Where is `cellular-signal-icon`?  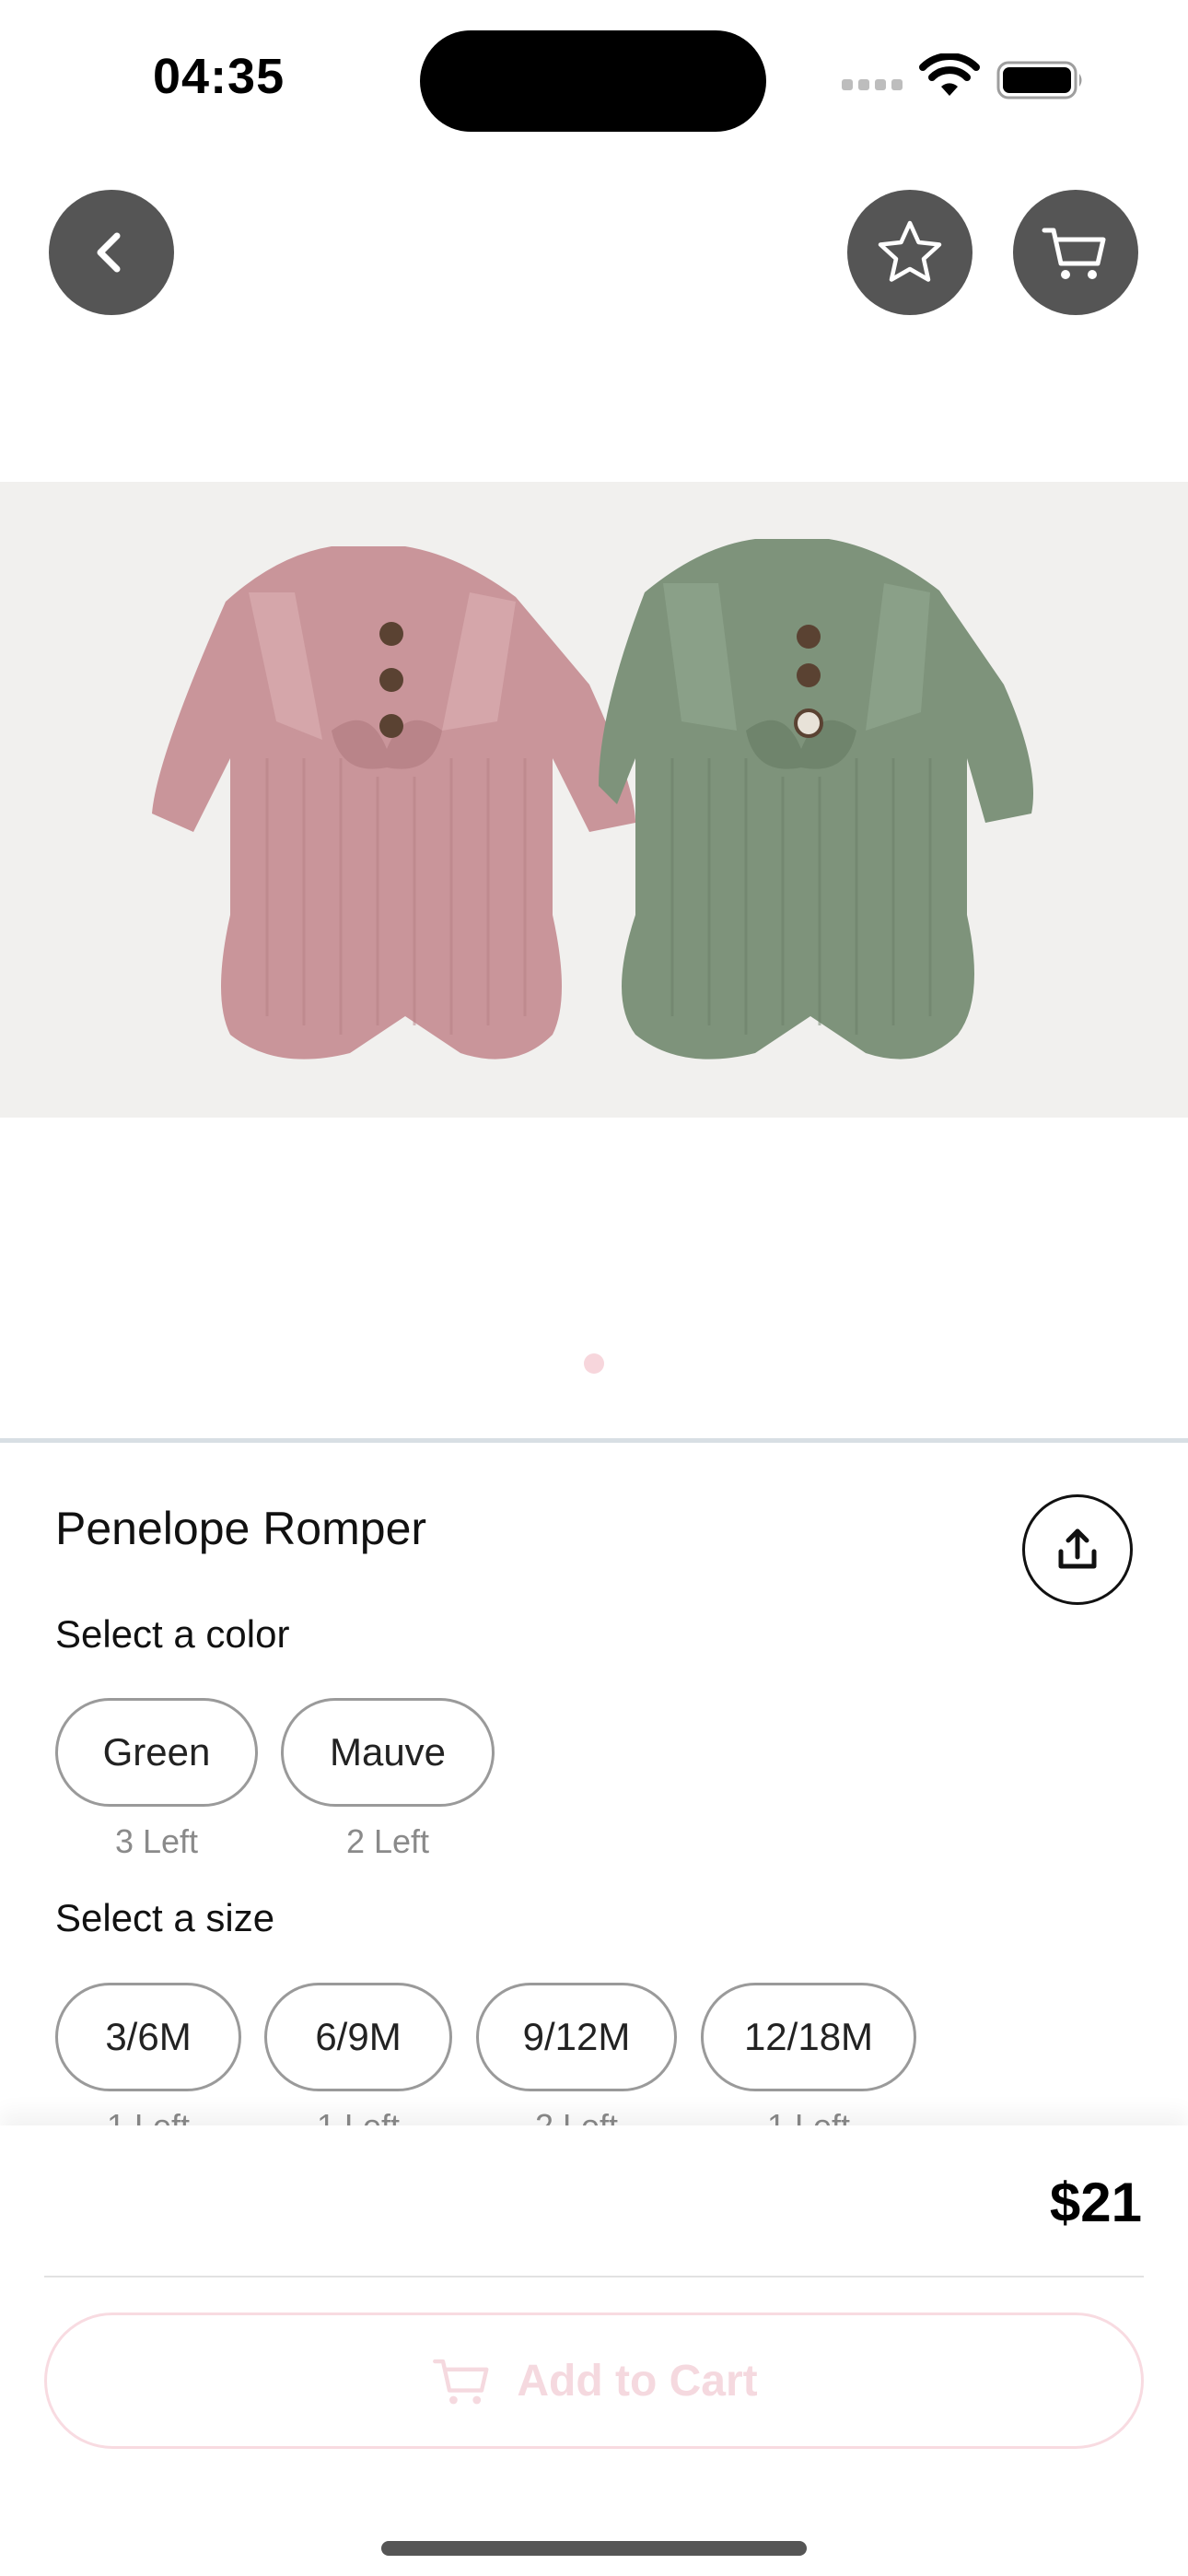
cellular-signal-icon is located at coordinates (872, 84).